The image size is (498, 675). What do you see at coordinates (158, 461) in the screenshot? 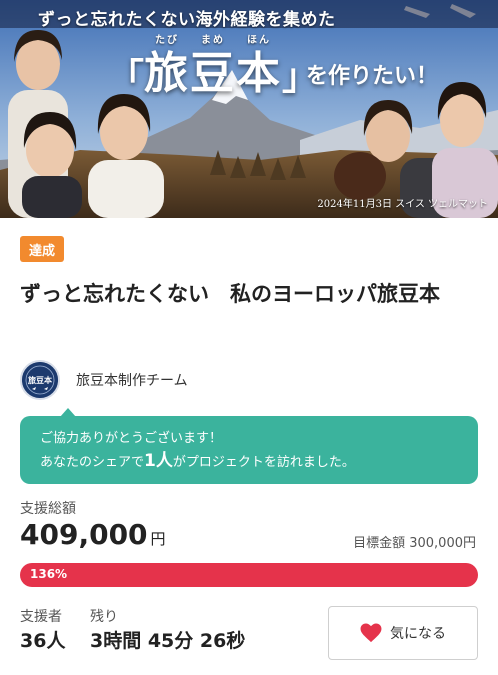
I see `share-visitor-count: 1人` at bounding box center [158, 461].